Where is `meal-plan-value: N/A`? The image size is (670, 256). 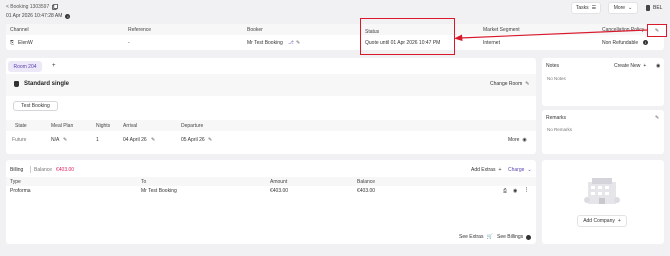 meal-plan-value: N/A is located at coordinates (55, 140).